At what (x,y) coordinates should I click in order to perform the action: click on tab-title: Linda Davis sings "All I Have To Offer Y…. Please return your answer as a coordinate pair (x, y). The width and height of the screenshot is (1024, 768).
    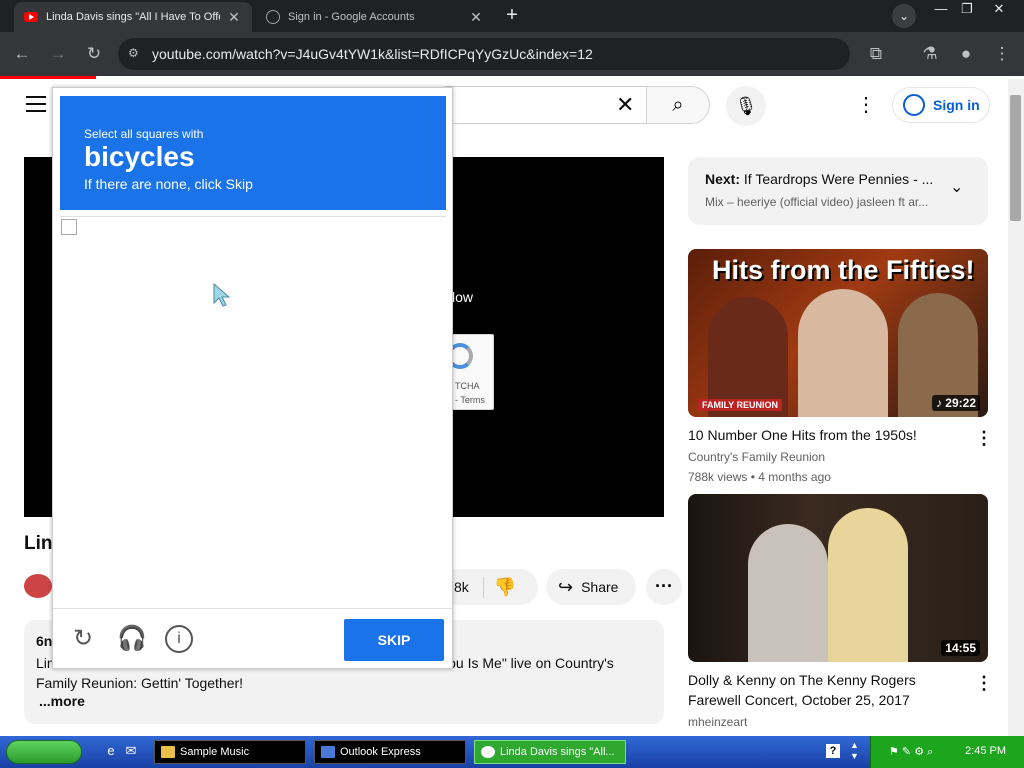
    Looking at the image, I should click on (133, 17).